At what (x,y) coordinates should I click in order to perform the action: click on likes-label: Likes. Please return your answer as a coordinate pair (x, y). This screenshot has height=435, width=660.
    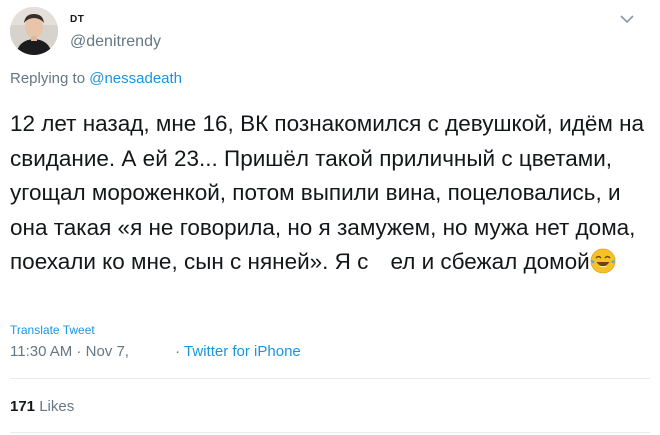
    Looking at the image, I should click on (57, 406).